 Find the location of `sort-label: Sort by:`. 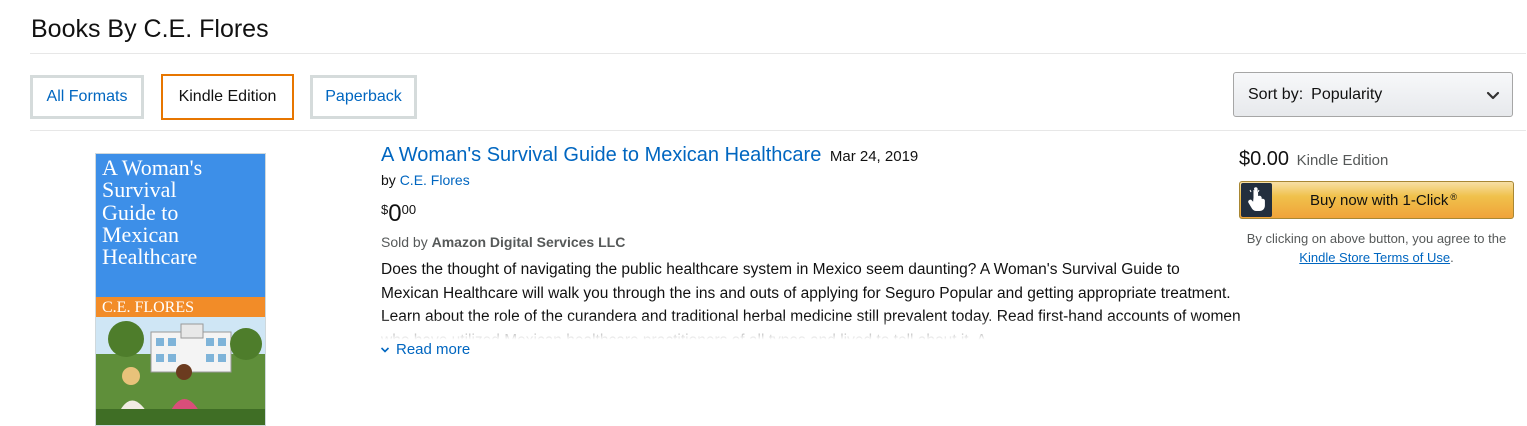

sort-label: Sort by: is located at coordinates (1276, 94).